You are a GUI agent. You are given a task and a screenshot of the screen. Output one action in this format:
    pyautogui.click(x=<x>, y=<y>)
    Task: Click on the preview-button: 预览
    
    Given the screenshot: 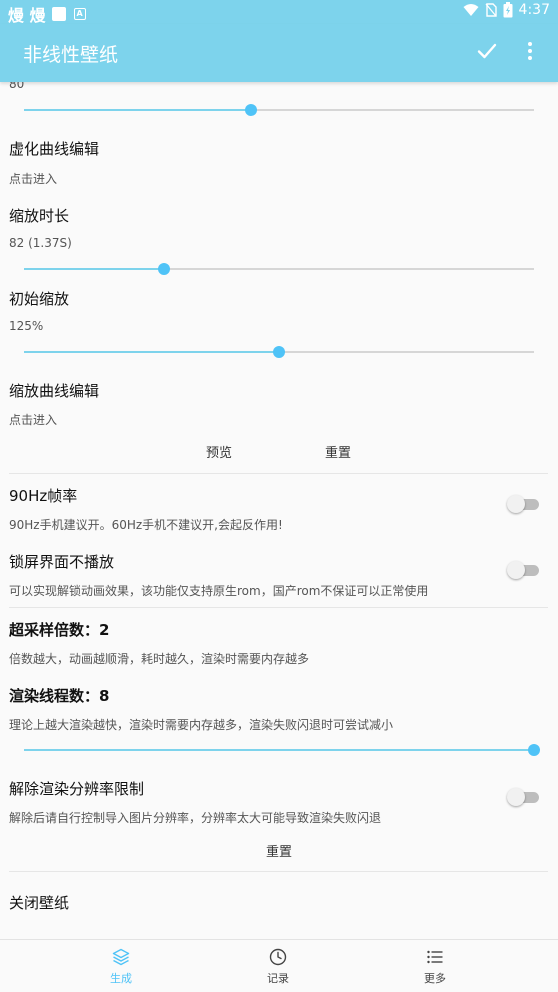 What is the action you would take?
    pyautogui.click(x=219, y=451)
    